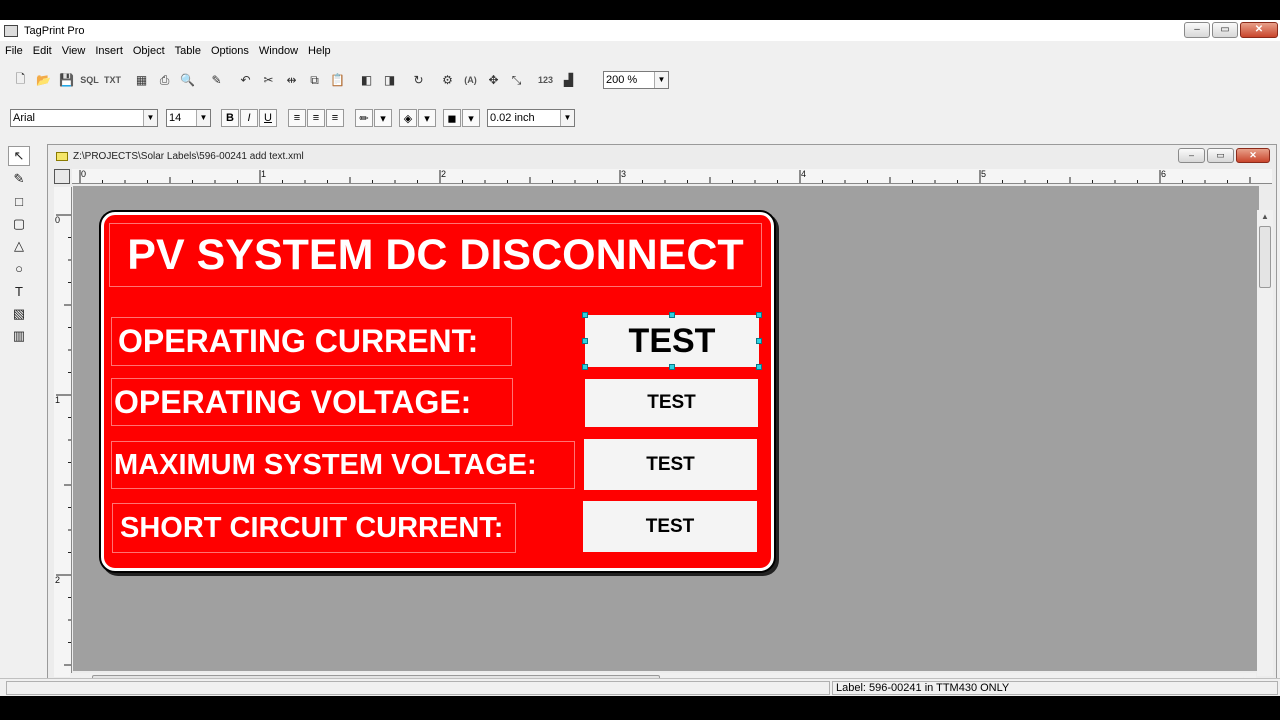  Describe the element at coordinates (624, 174) in the screenshot. I see `ruler-label: 3` at that location.